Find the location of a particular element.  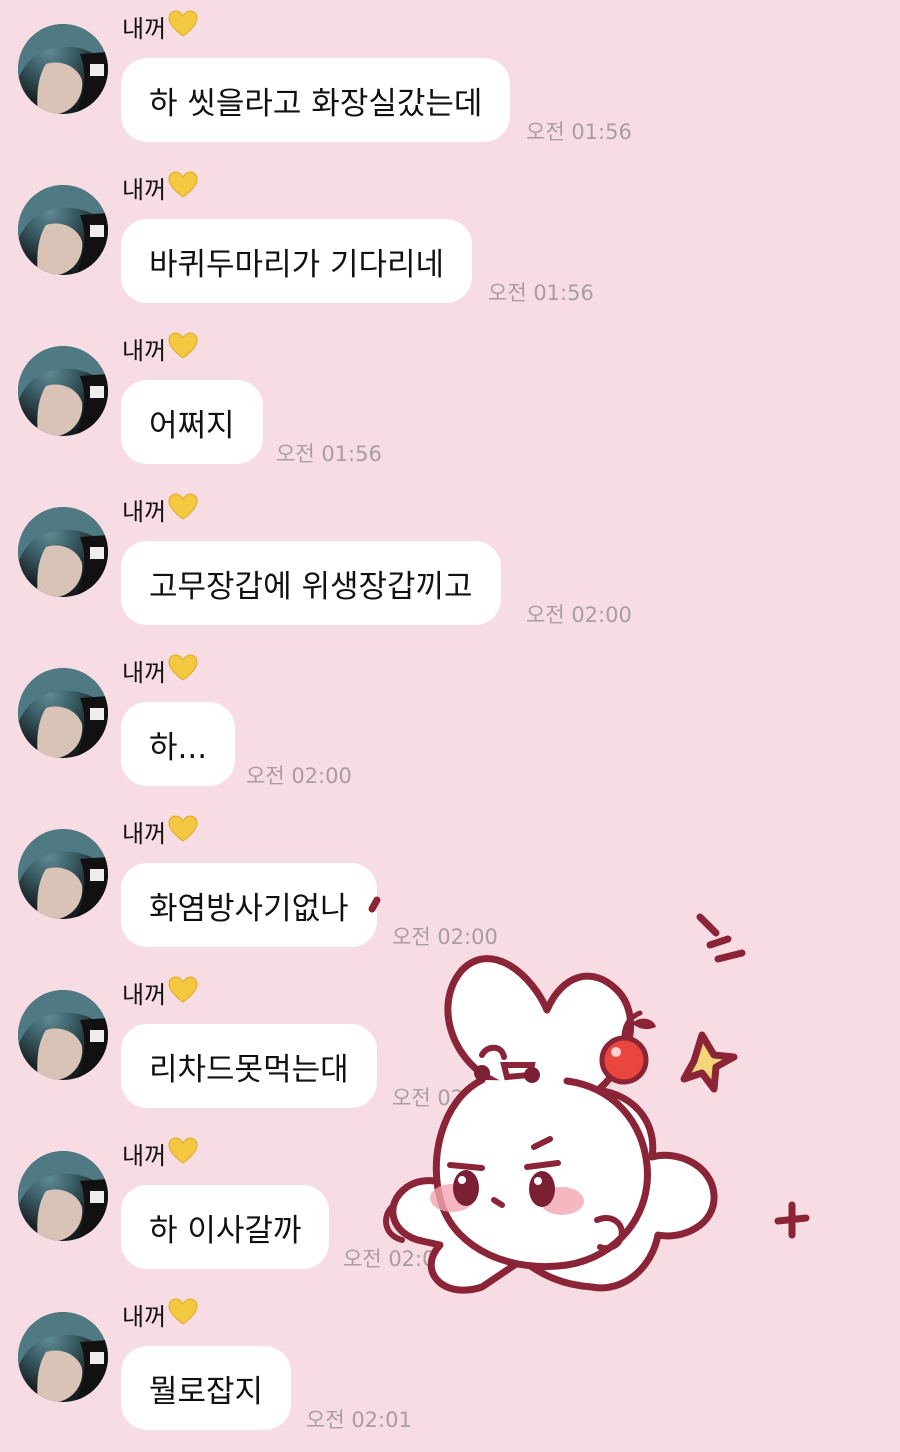

message-bubble: 어쩌지 is located at coordinates (192, 422).